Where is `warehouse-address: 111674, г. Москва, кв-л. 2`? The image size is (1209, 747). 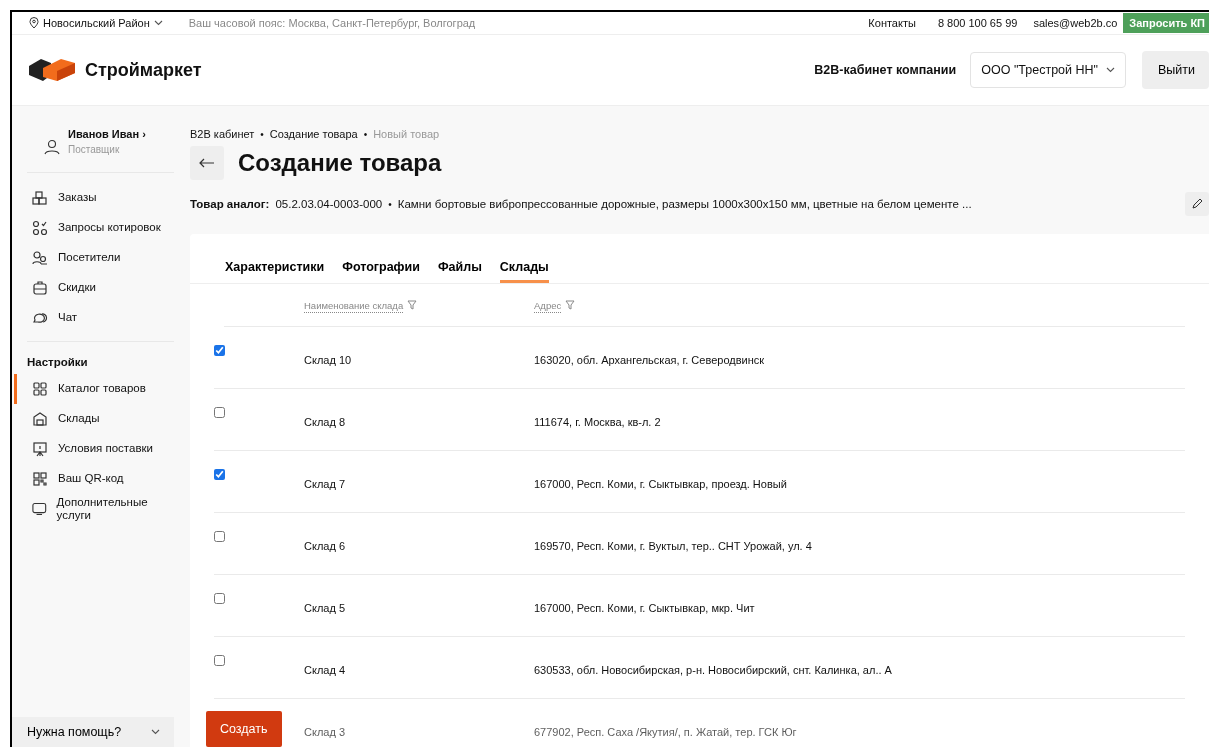
warehouse-address: 111674, г. Москва, кв-л. 2 is located at coordinates (598, 421).